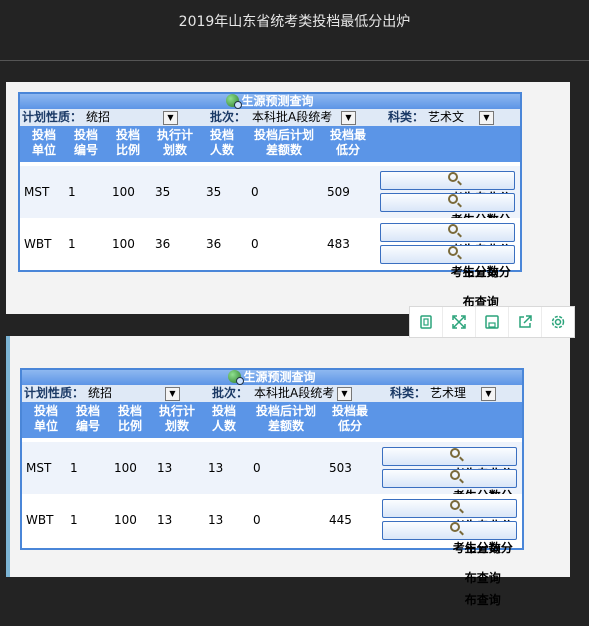 This screenshot has height=626, width=589. I want to click on bookmark-button, so click(426, 322).